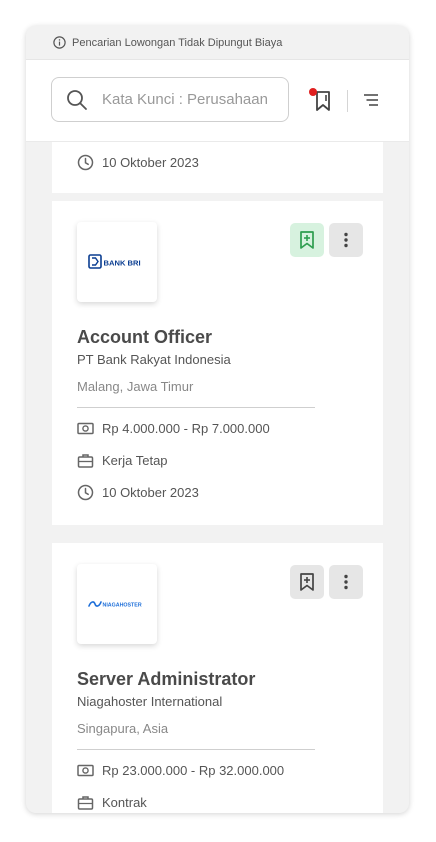 The height and width of the screenshot is (842, 436). What do you see at coordinates (177, 42) in the screenshot?
I see `notice-text: Pencarian Lowongan Tidak Dipungut Biaya` at bounding box center [177, 42].